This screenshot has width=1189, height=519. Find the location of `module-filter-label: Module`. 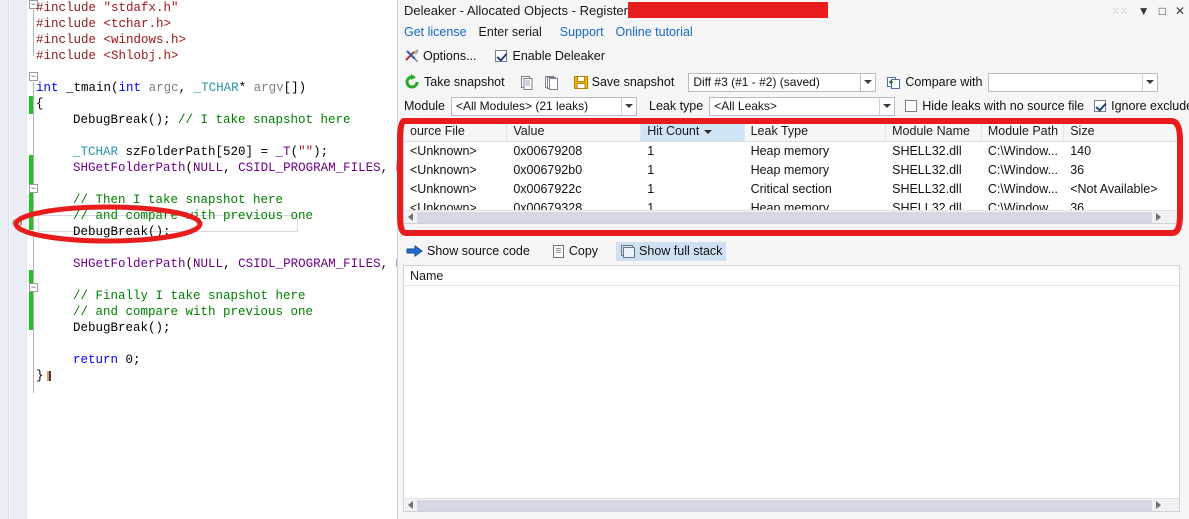

module-filter-label: Module is located at coordinates (424, 106).